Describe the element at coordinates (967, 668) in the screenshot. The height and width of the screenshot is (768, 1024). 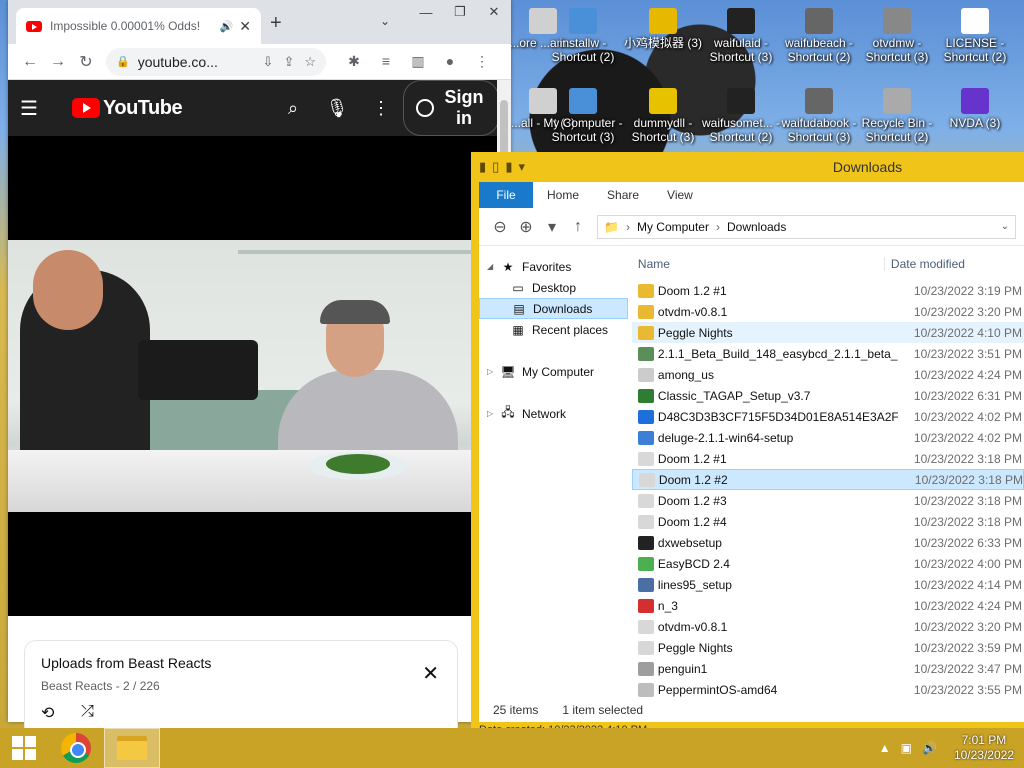
I see `file-date: 10/23/2022 3:47 PM` at that location.